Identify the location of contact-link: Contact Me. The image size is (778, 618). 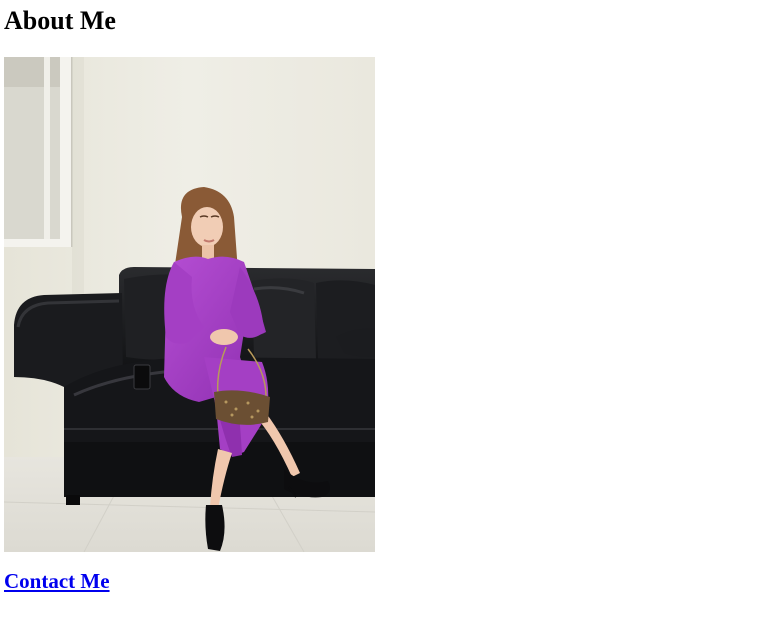
(57, 581).